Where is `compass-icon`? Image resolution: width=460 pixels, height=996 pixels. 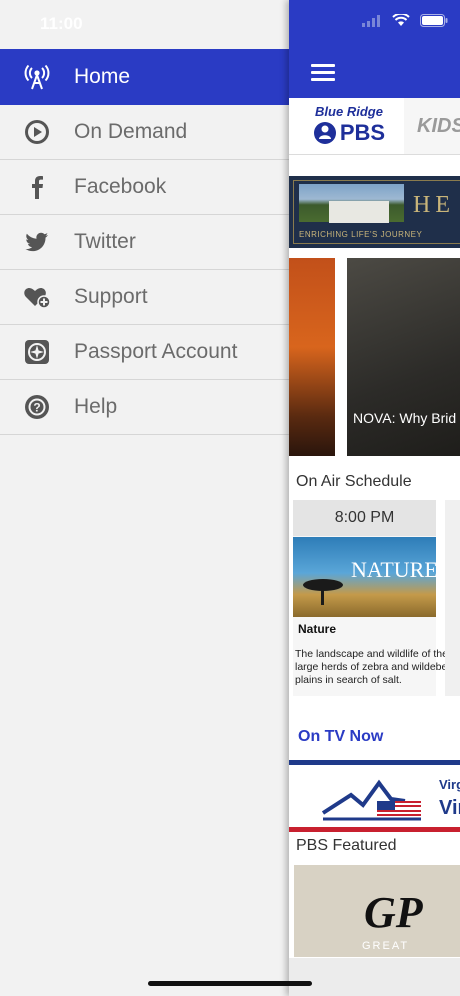
compass-icon is located at coordinates (37, 352).